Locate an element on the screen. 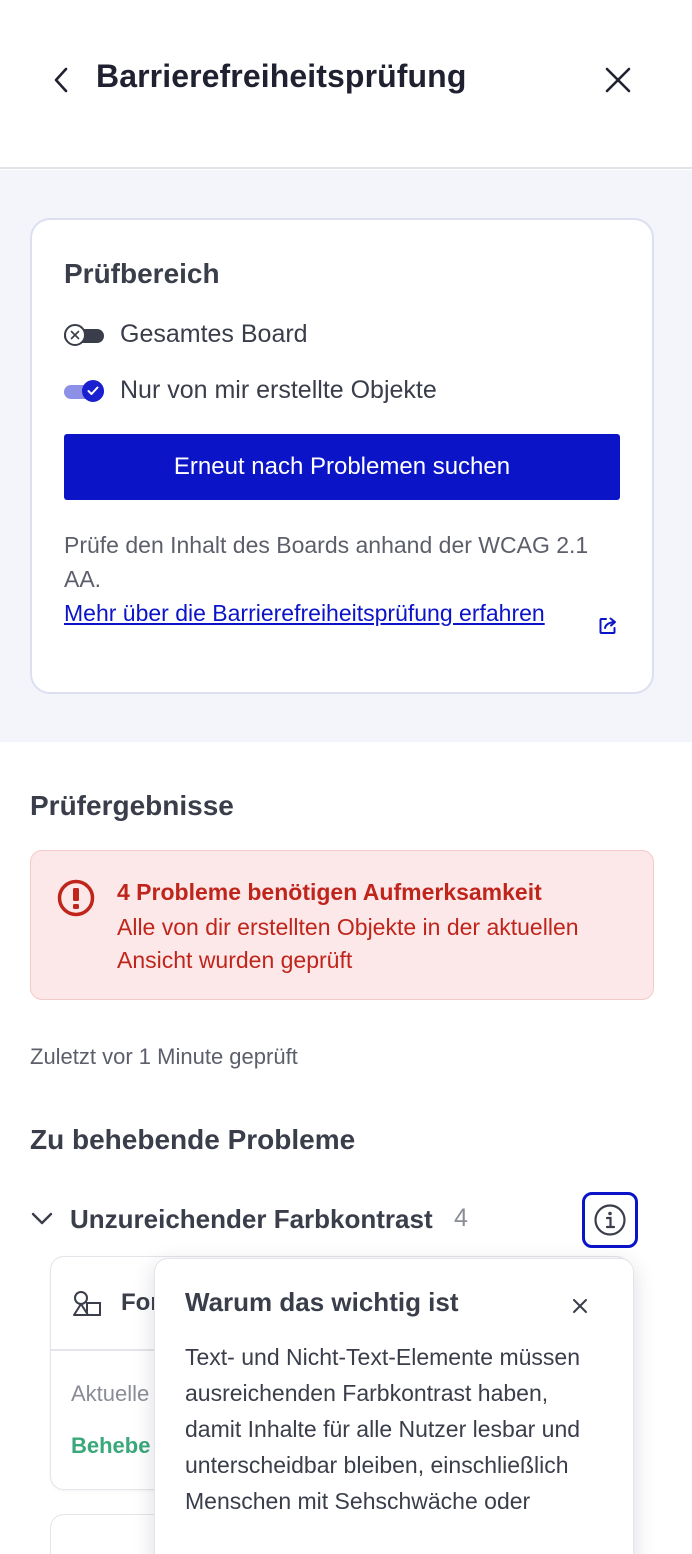 The image size is (692, 1554). panel-header: Barrierefreiheitsprüfung is located at coordinates (346, 84).